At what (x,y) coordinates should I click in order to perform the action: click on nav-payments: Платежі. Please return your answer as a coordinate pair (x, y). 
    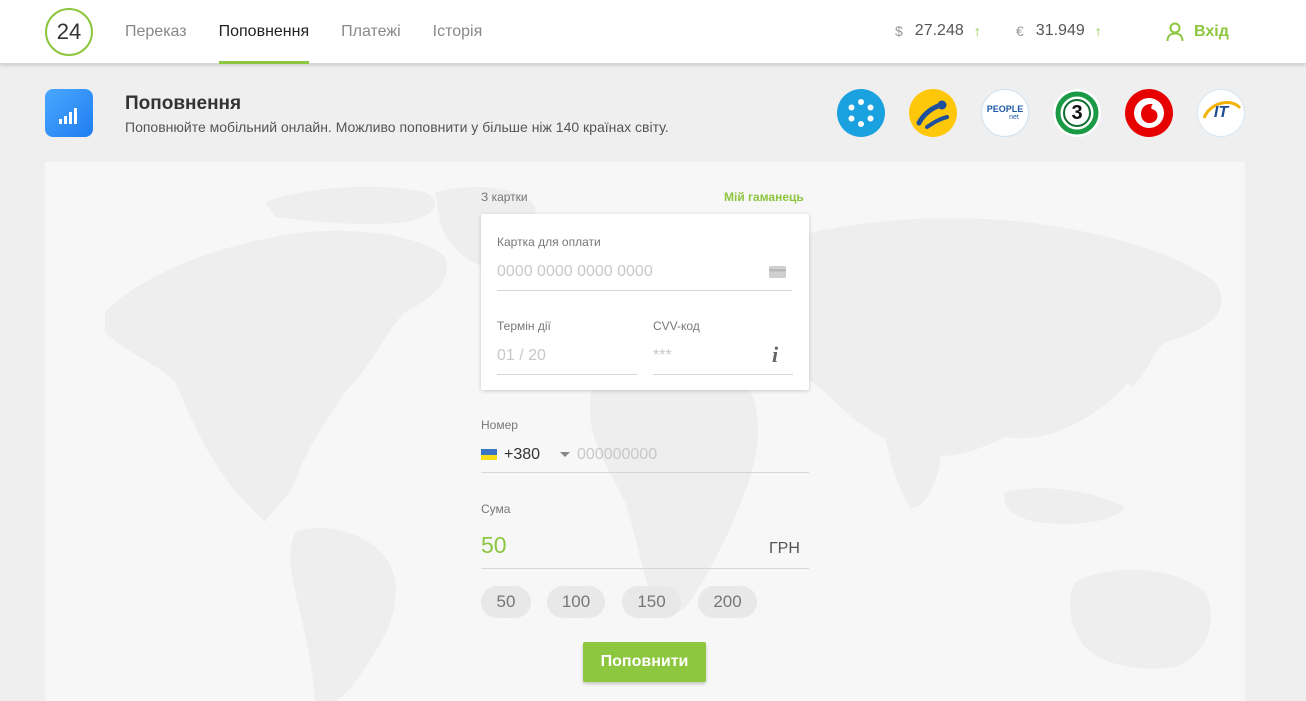
    Looking at the image, I should click on (371, 32).